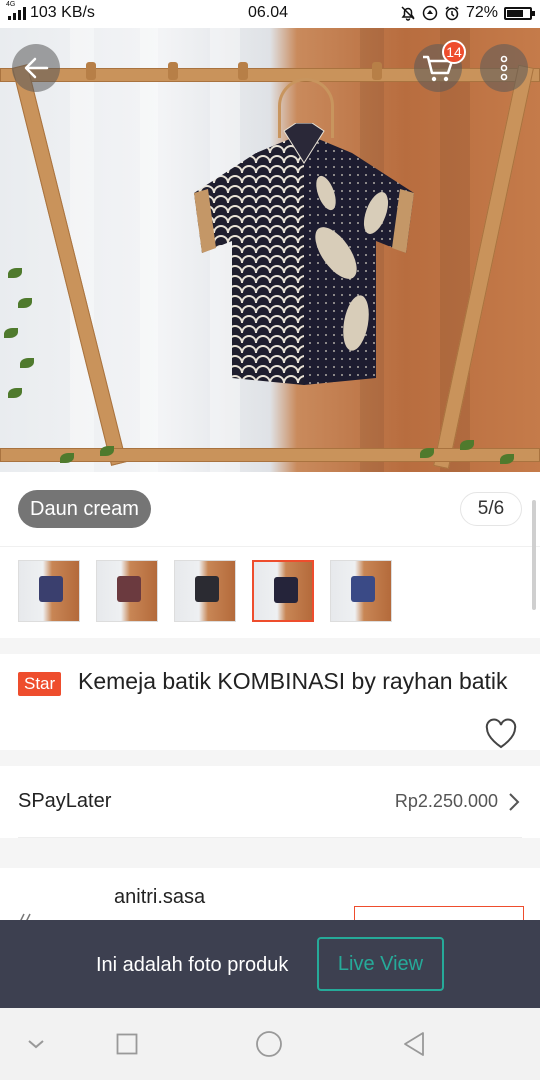  What do you see at coordinates (408, 13) in the screenshot?
I see `mute-bell-icon` at bounding box center [408, 13].